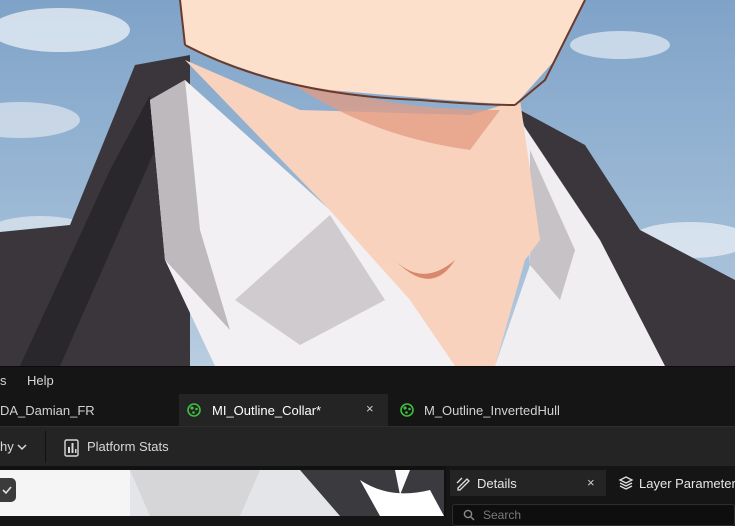  Describe the element at coordinates (45, 447) in the screenshot. I see `toolbar-divider` at that location.